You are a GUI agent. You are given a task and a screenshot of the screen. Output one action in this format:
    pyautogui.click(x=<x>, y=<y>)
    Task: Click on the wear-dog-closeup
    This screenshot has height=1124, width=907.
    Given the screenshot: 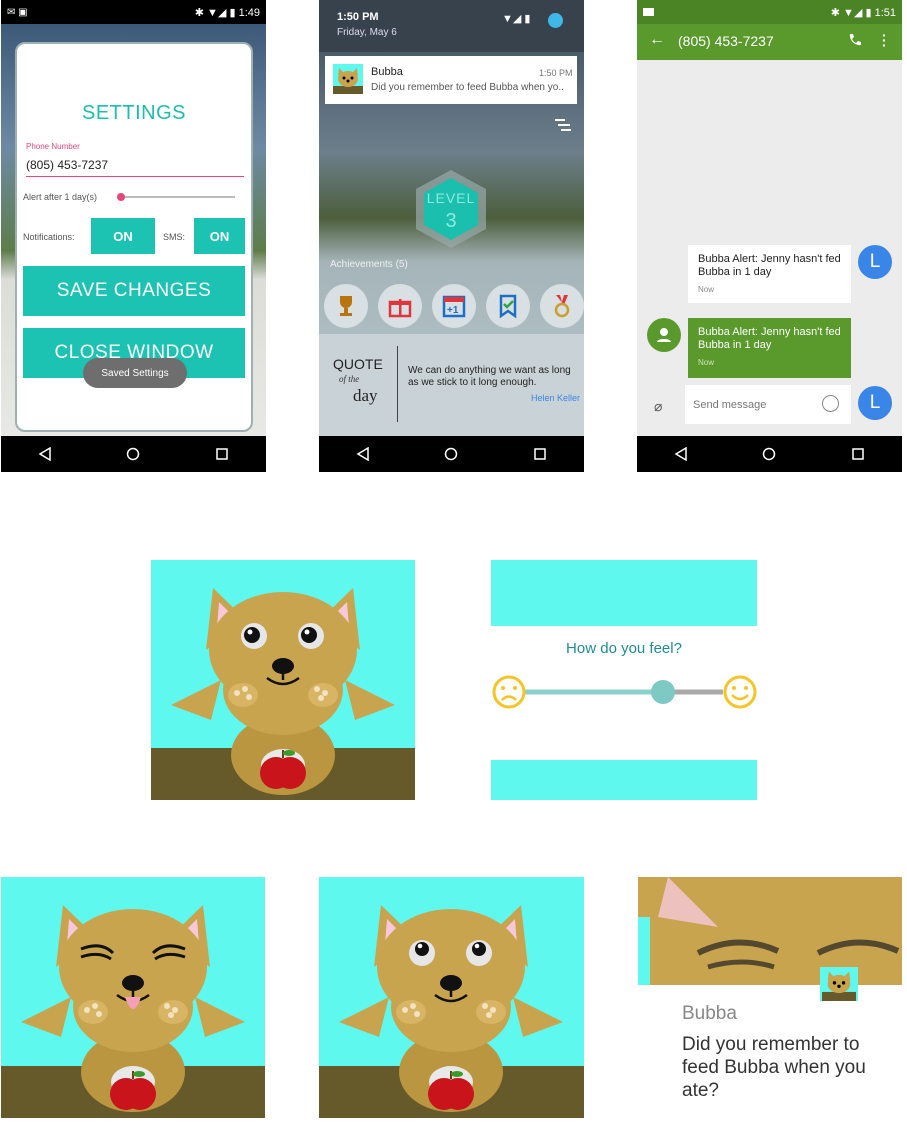 What is the action you would take?
    pyautogui.click(x=770, y=931)
    